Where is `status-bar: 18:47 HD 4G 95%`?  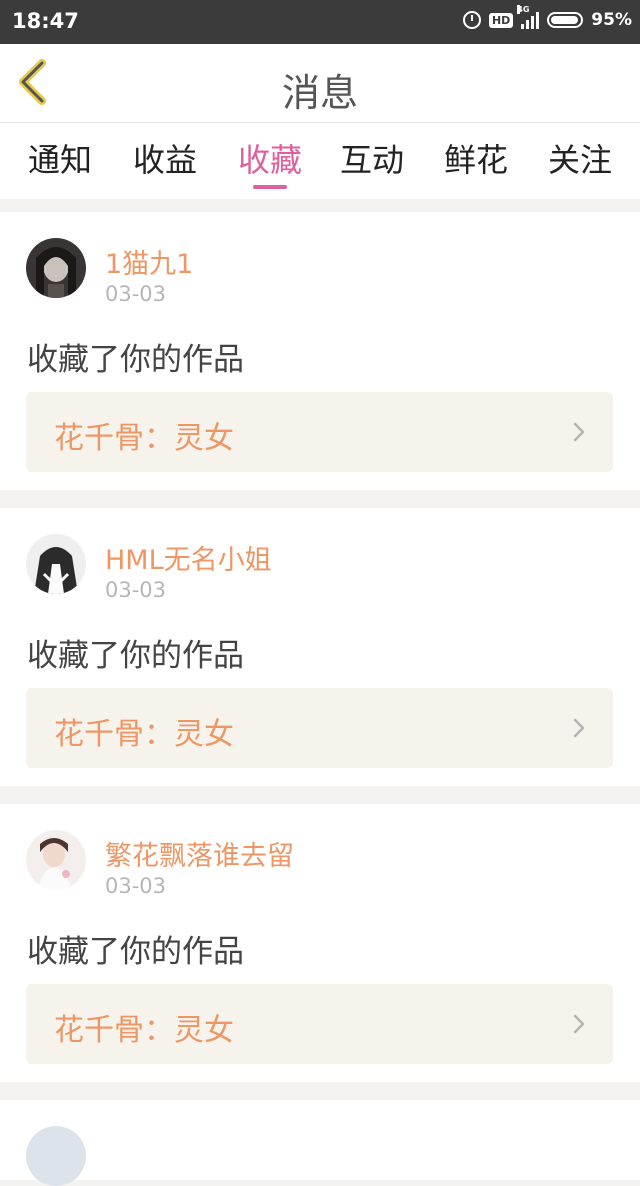 status-bar: 18:47 HD 4G 95% is located at coordinates (320, 22).